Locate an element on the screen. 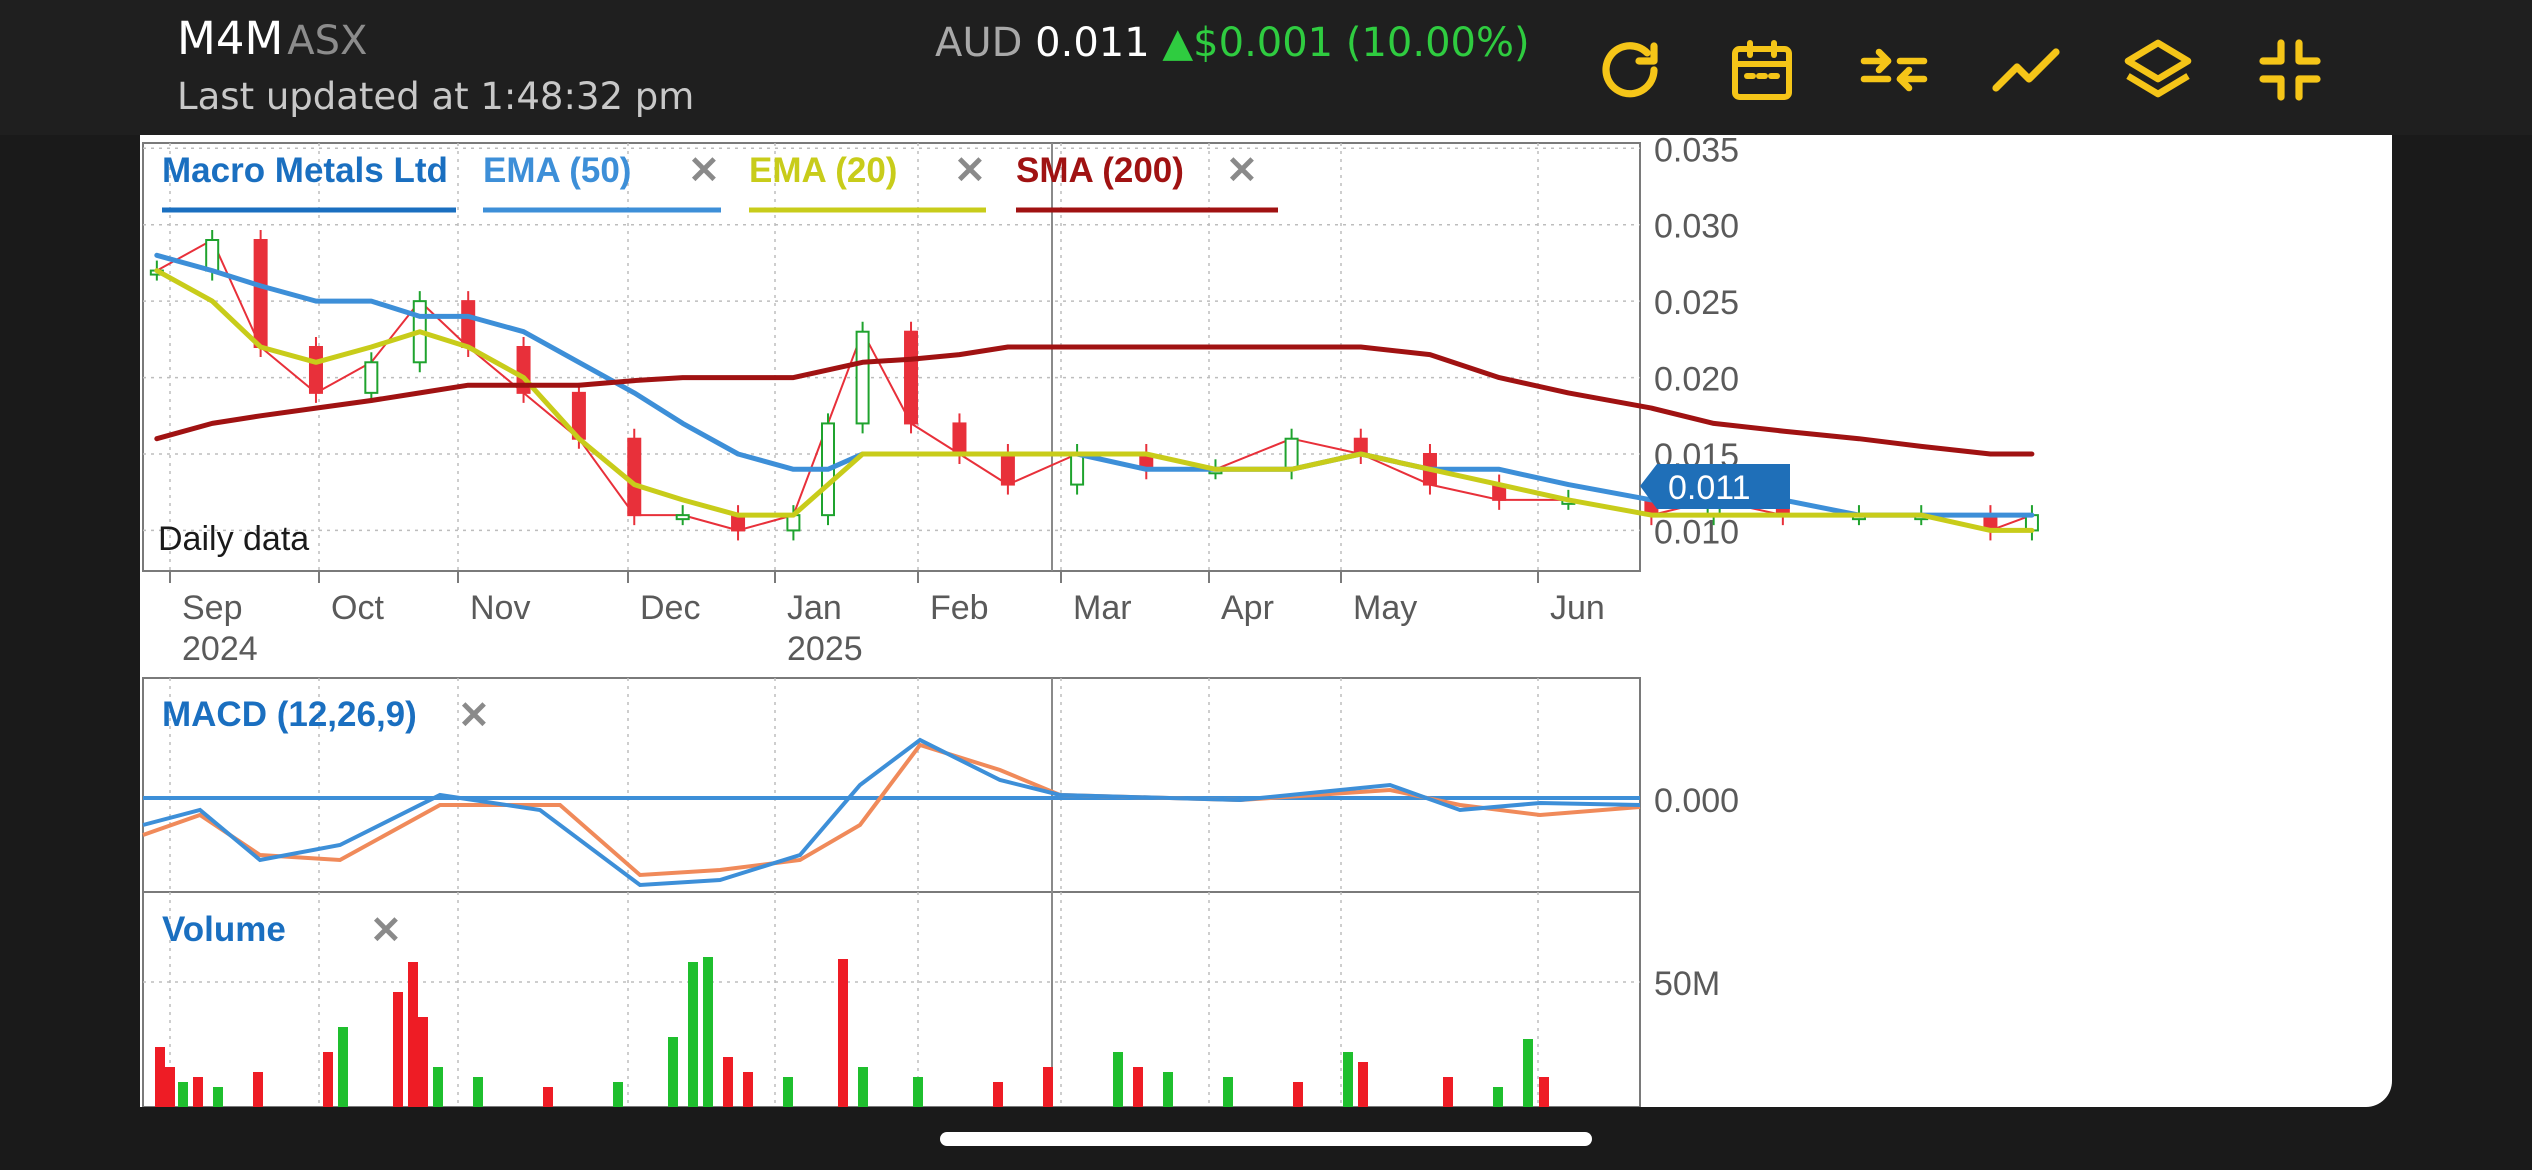 The height and width of the screenshot is (1170, 2532). volume-panel-frame is located at coordinates (891, 999).